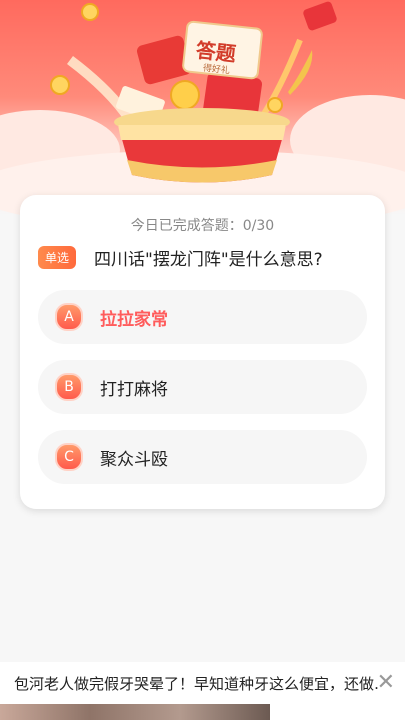 This screenshot has height=720, width=405. I want to click on option-b: B 打打麻将, so click(202, 387).